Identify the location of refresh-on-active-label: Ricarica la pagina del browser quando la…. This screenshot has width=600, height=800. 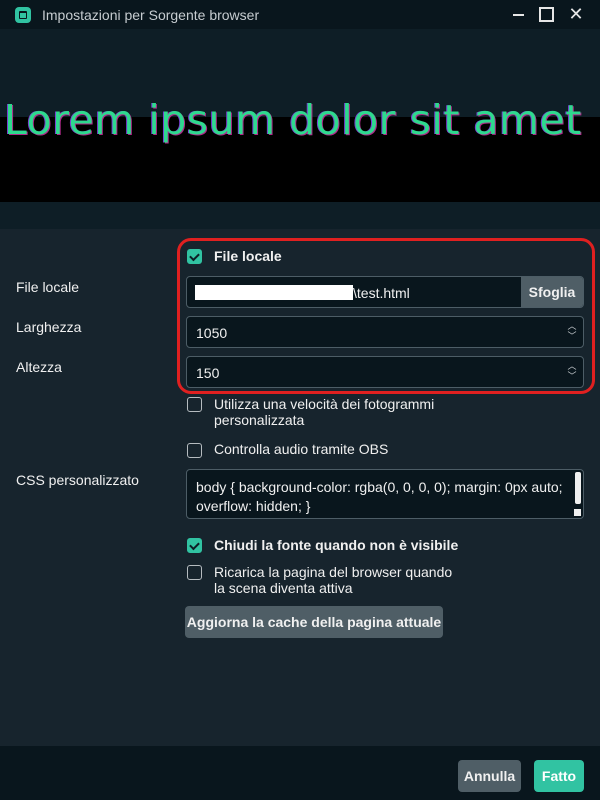
(333, 580).